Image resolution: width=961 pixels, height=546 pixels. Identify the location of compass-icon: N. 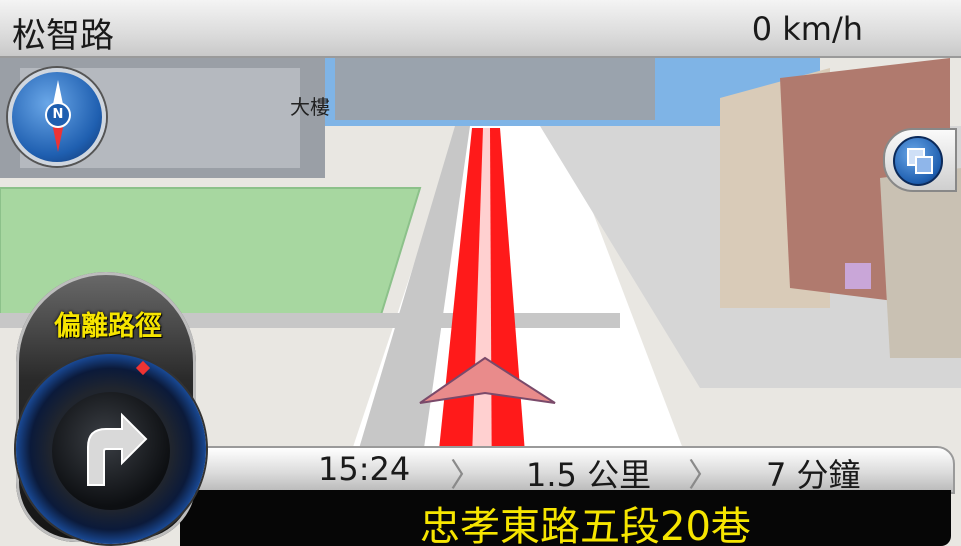
(57, 117).